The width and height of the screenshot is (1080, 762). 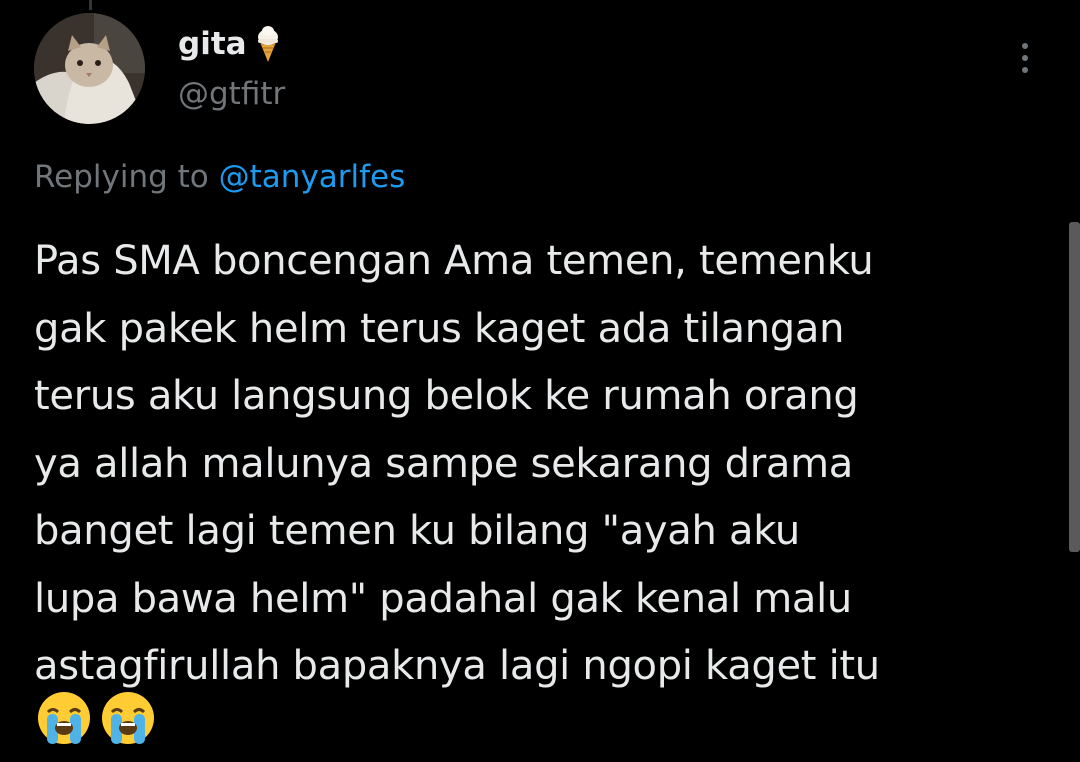 What do you see at coordinates (1074, 387) in the screenshot?
I see `scrollbar-thumb` at bounding box center [1074, 387].